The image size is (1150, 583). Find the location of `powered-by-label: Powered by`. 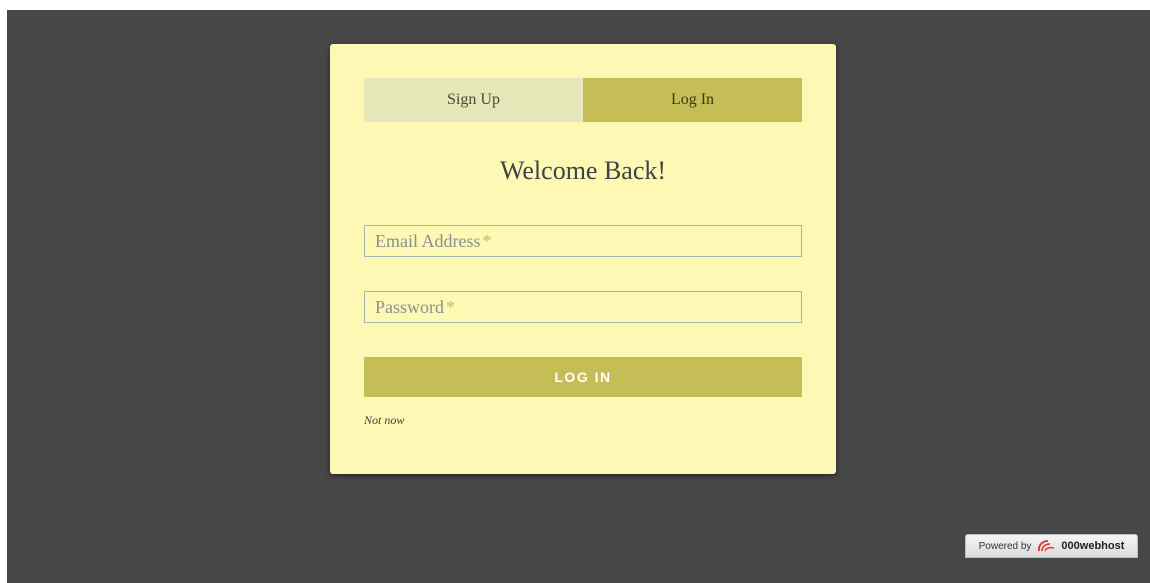

powered-by-label: Powered by is located at coordinates (1005, 546).